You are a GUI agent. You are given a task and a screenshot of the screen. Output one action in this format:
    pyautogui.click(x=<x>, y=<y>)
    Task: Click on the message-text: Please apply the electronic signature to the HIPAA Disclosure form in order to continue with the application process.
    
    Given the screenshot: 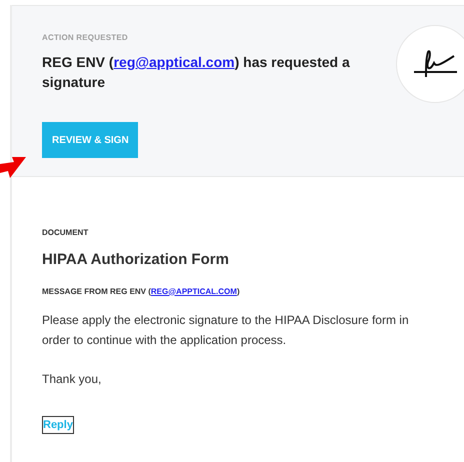 What is the action you would take?
    pyautogui.click(x=226, y=330)
    